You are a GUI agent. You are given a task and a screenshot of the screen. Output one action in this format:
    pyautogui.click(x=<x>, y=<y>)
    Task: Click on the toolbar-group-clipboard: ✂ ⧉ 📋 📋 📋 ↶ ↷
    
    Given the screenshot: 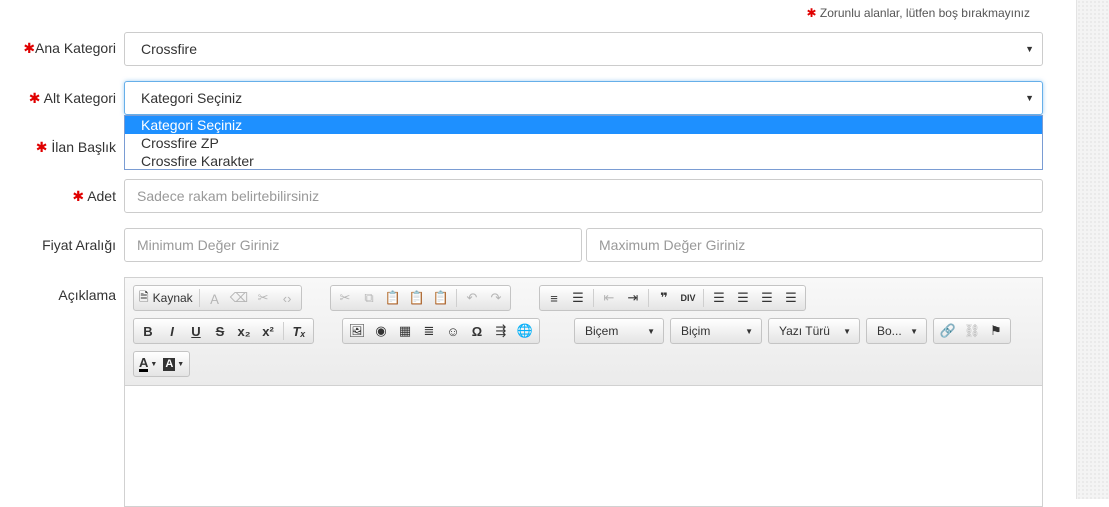 What is the action you would take?
    pyautogui.click(x=420, y=298)
    